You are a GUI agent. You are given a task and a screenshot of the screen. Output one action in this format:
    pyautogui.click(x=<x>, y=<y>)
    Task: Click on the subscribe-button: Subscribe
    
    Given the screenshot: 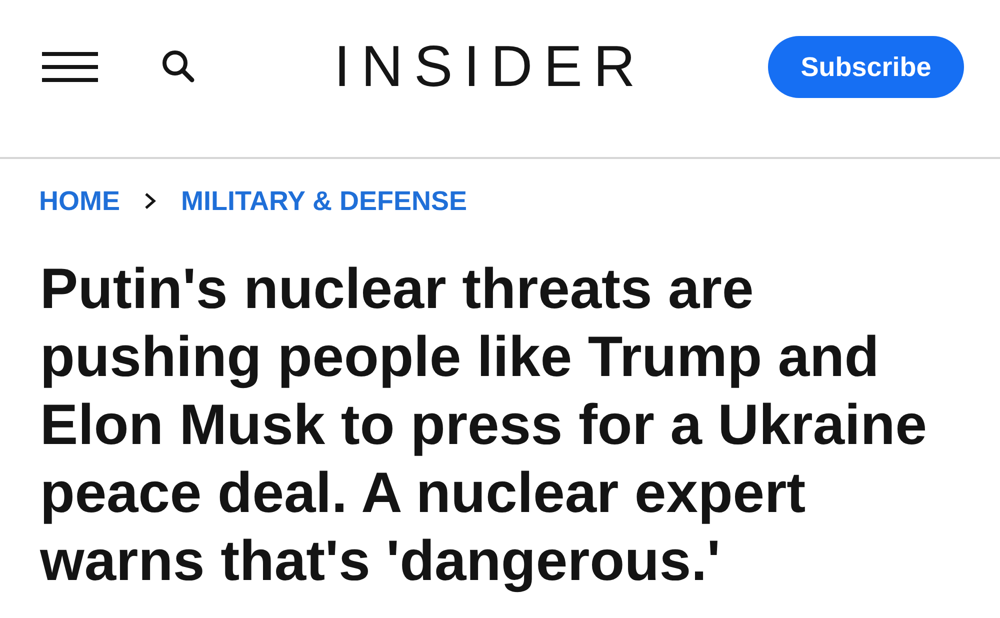 What is the action you would take?
    pyautogui.click(x=866, y=67)
    